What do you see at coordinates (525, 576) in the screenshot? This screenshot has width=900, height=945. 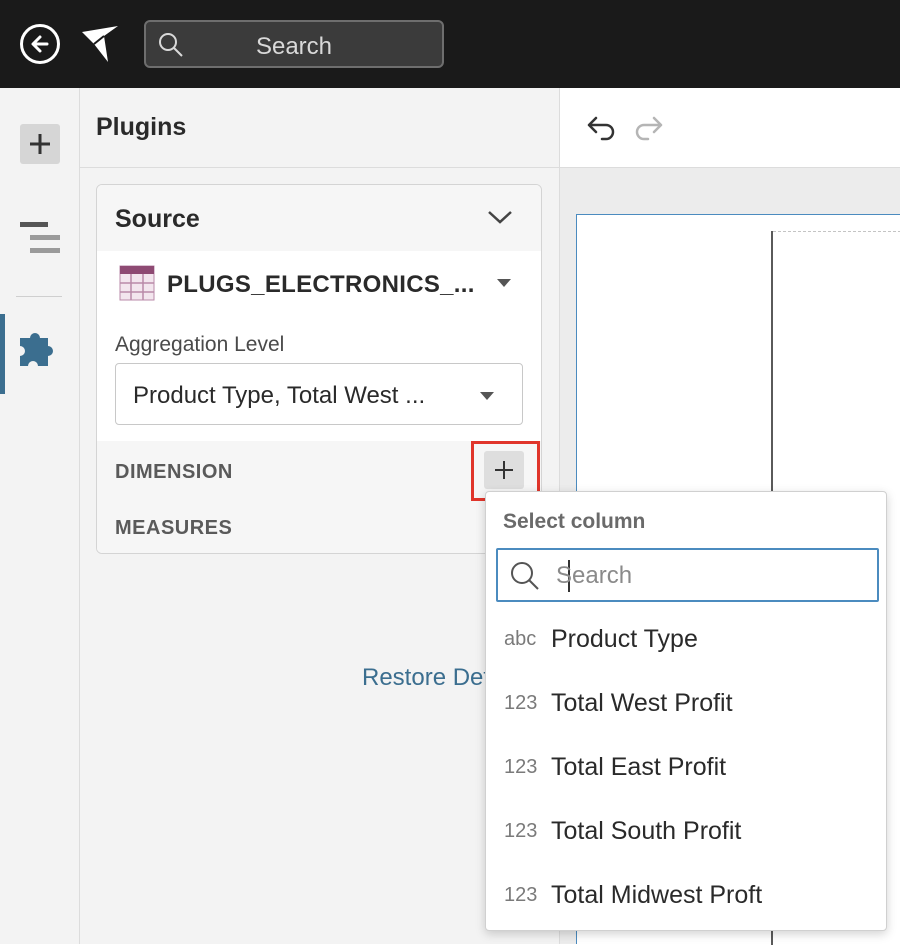 I see `search-icon` at bounding box center [525, 576].